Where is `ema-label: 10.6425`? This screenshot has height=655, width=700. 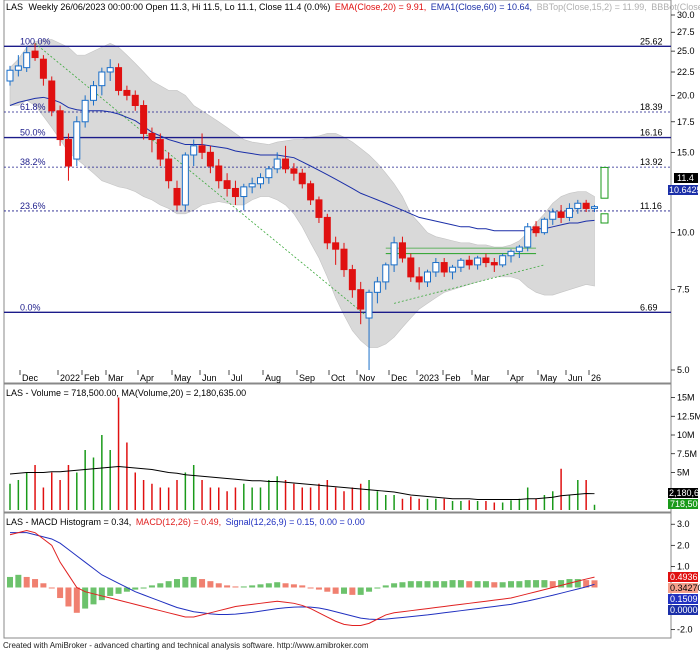
ema-label: 10.6425 is located at coordinates (684, 190).